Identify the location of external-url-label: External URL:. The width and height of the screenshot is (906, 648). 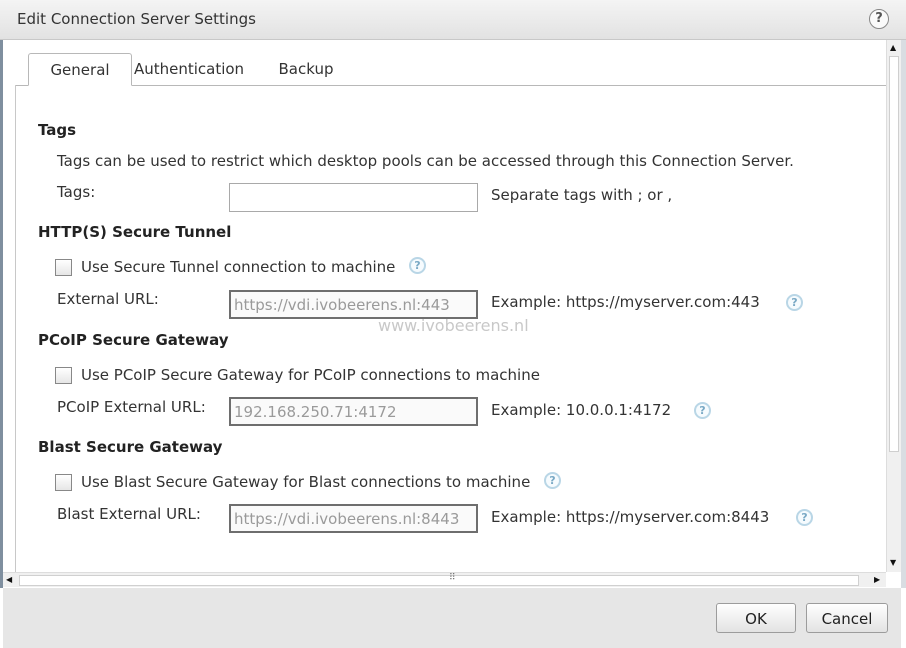
(108, 299).